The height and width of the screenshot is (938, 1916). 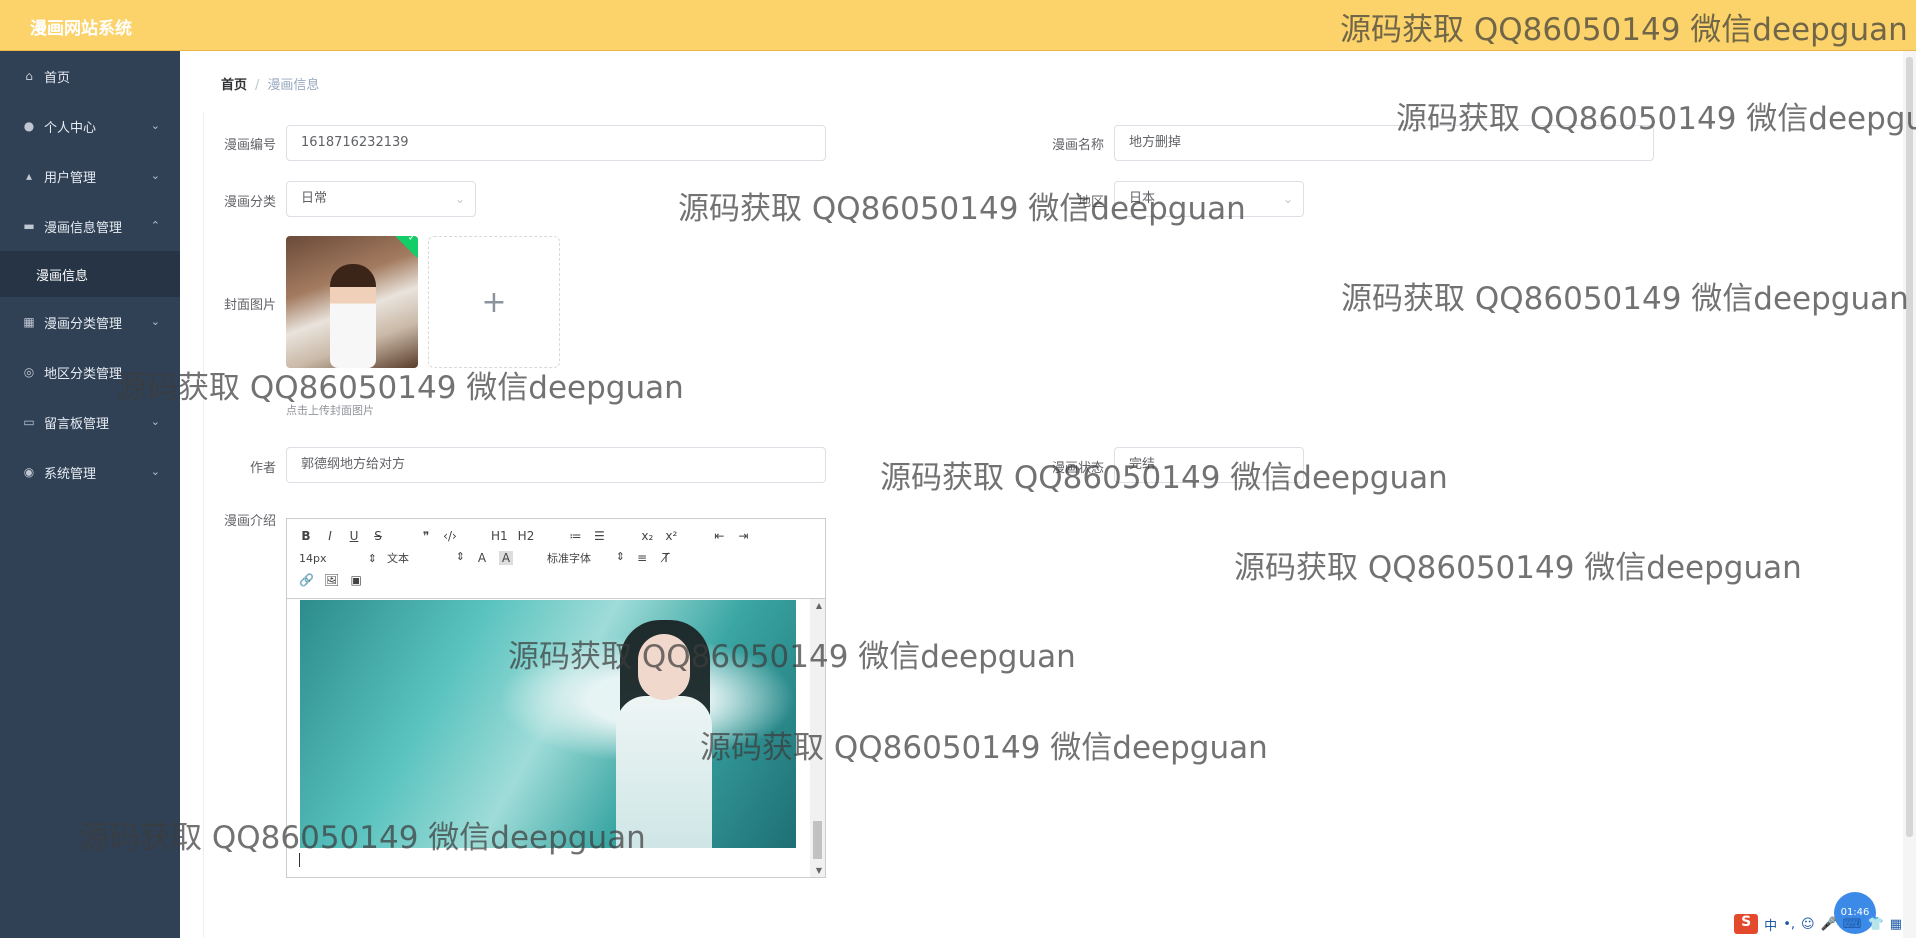 What do you see at coordinates (575, 536) in the screenshot?
I see `ordered-list-button: ≔` at bounding box center [575, 536].